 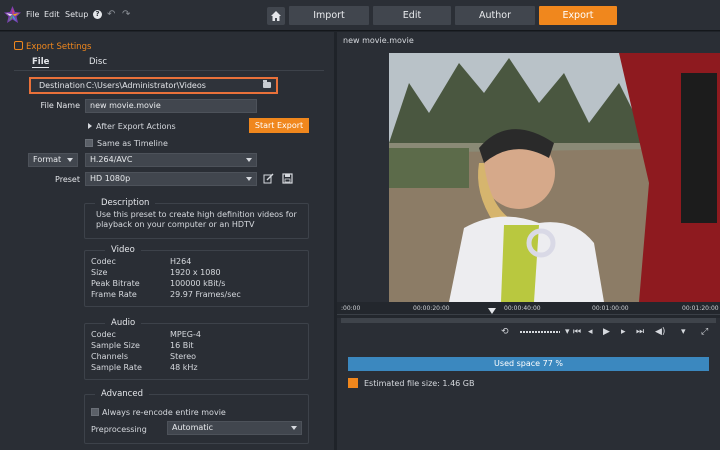 I want to click on menu-setup: Setup, so click(x=76, y=14).